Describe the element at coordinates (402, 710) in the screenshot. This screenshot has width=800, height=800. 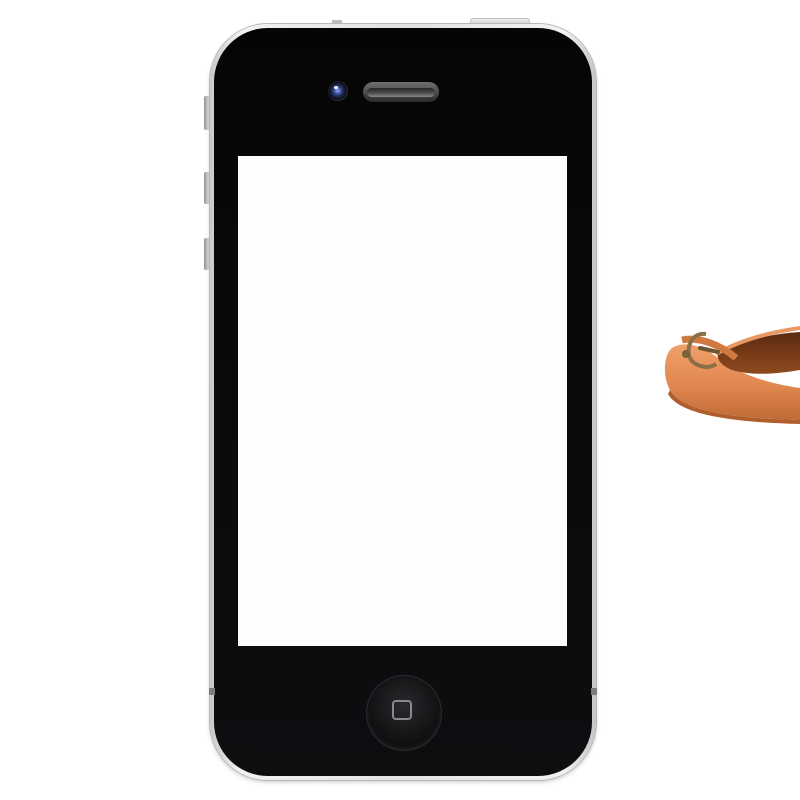
I see `home-button-square-icon` at that location.